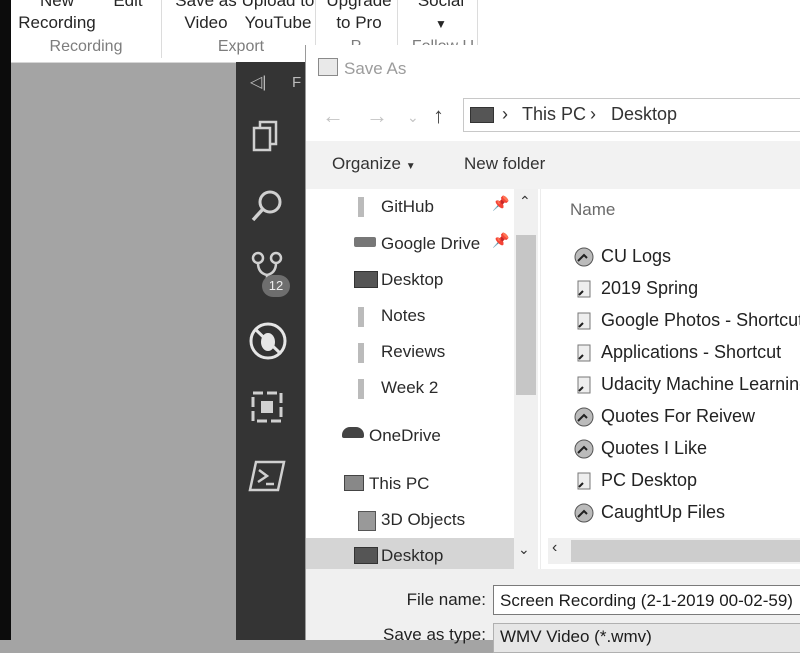  Describe the element at coordinates (553, 165) in the screenshot. I see `dialog-toolbar: Organize ▼ New folder` at that location.